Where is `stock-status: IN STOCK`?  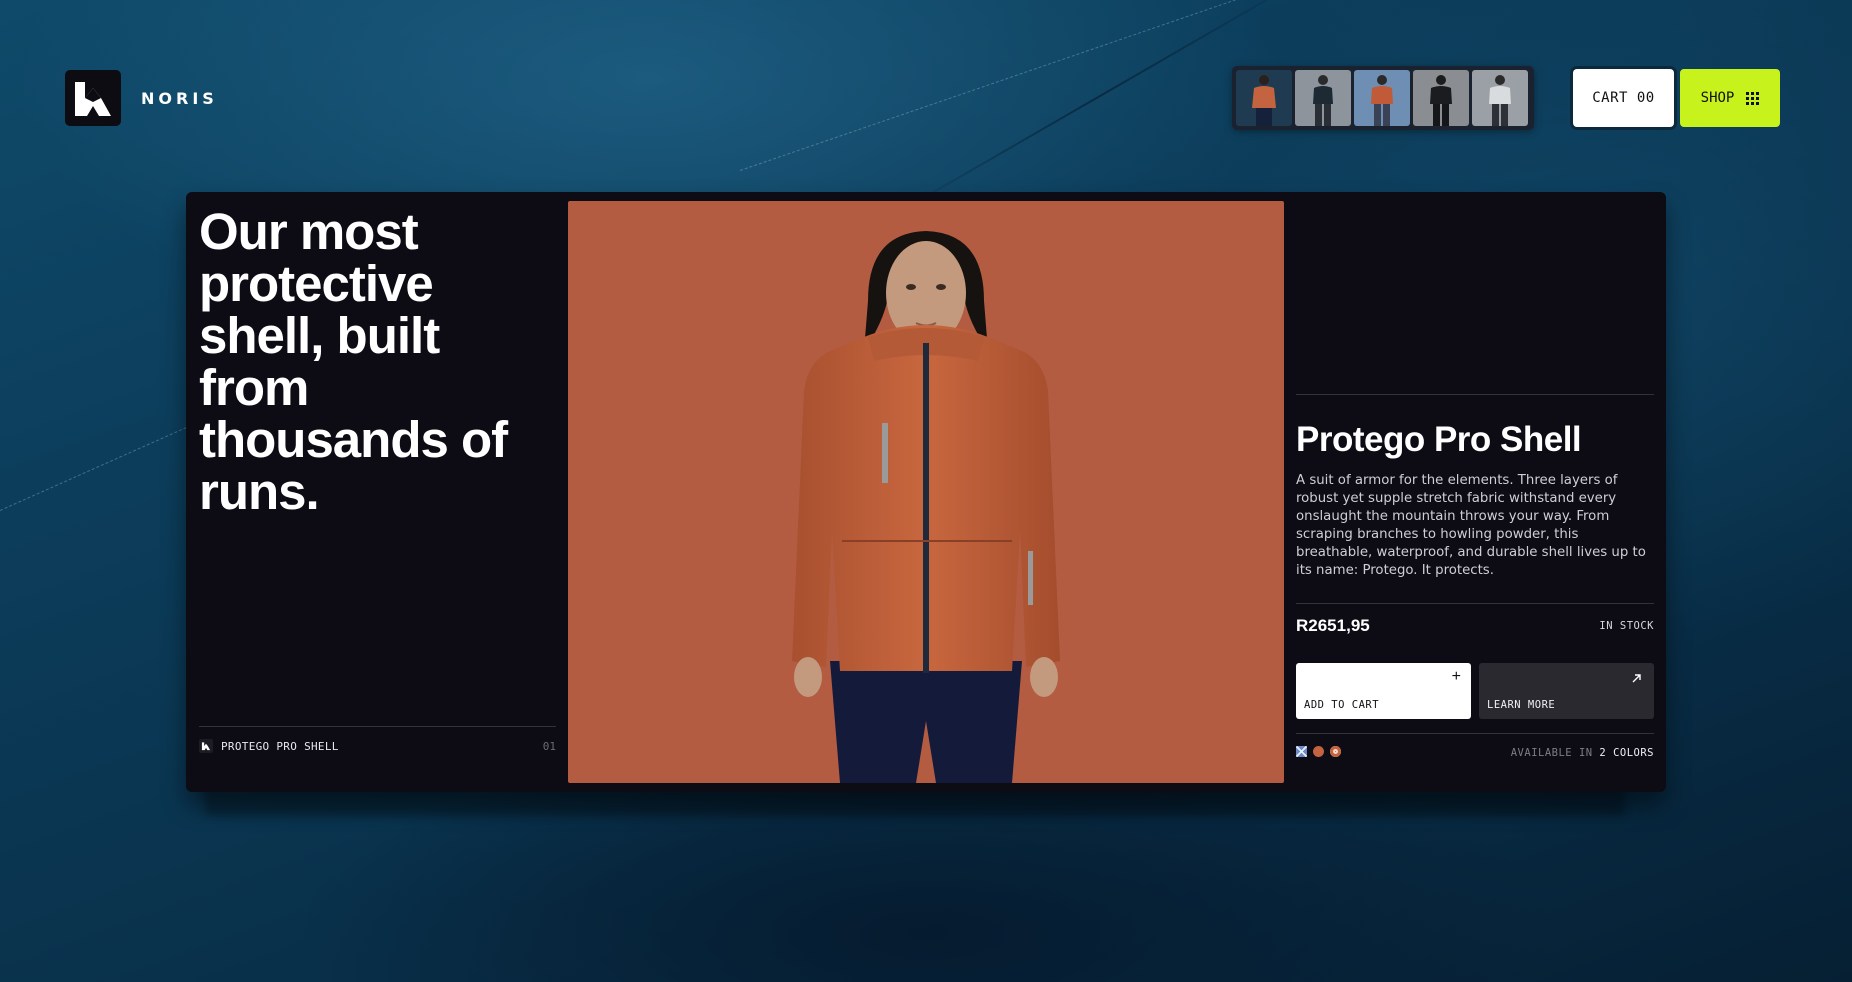 stock-status: IN STOCK is located at coordinates (1626, 626).